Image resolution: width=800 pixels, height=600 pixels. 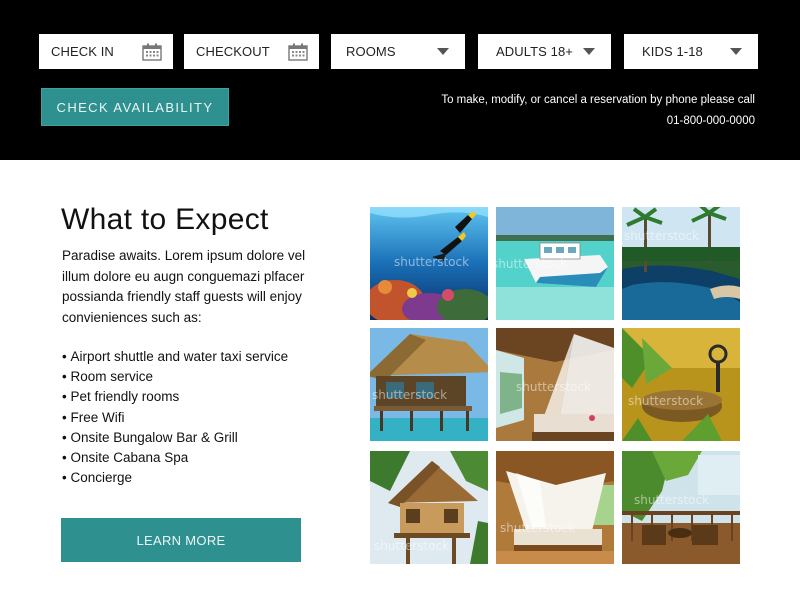 I want to click on kids-label: KIDS 1-18, so click(x=672, y=51).